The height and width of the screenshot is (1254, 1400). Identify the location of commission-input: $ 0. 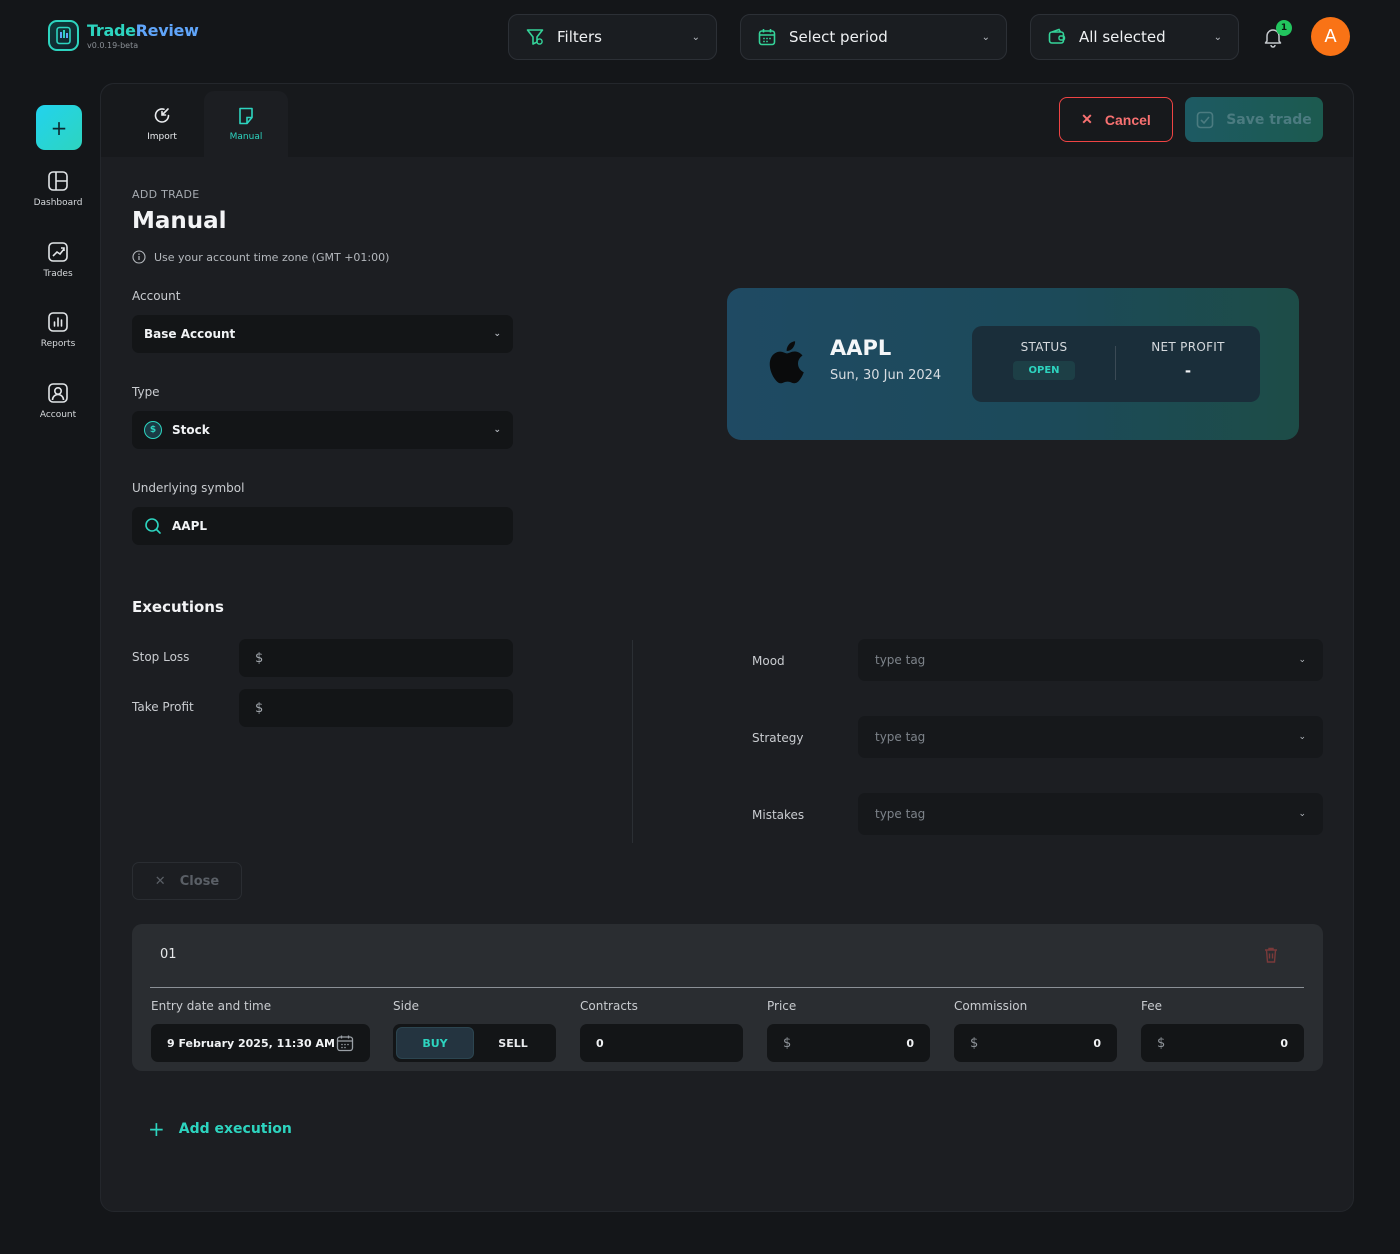
(1035, 1043).